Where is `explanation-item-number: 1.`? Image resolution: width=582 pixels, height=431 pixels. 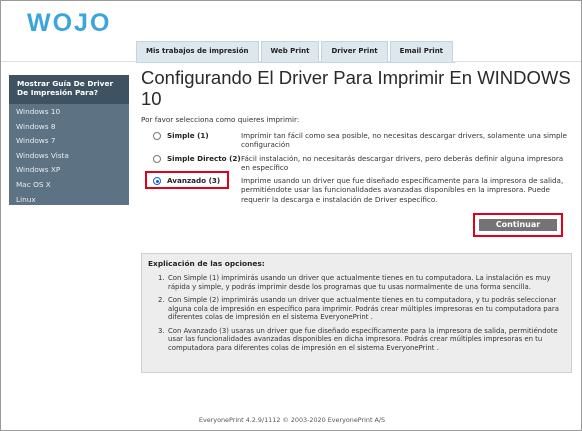 explanation-item-number: 1. is located at coordinates (161, 278).